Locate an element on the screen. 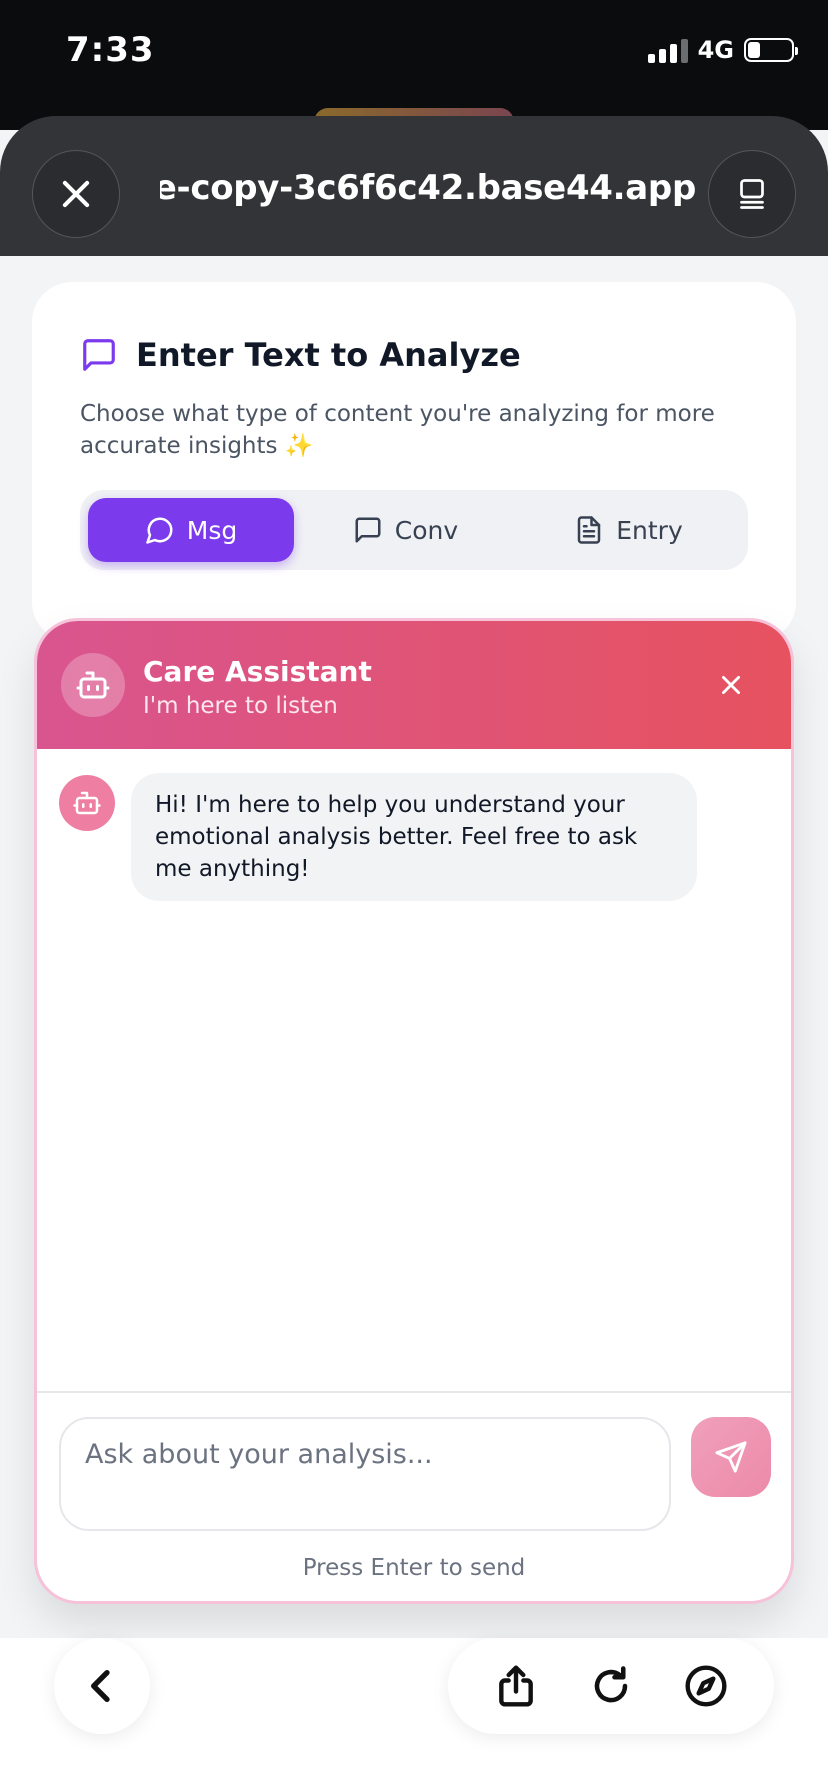 The height and width of the screenshot is (1792, 828). send-button is located at coordinates (731, 1457).